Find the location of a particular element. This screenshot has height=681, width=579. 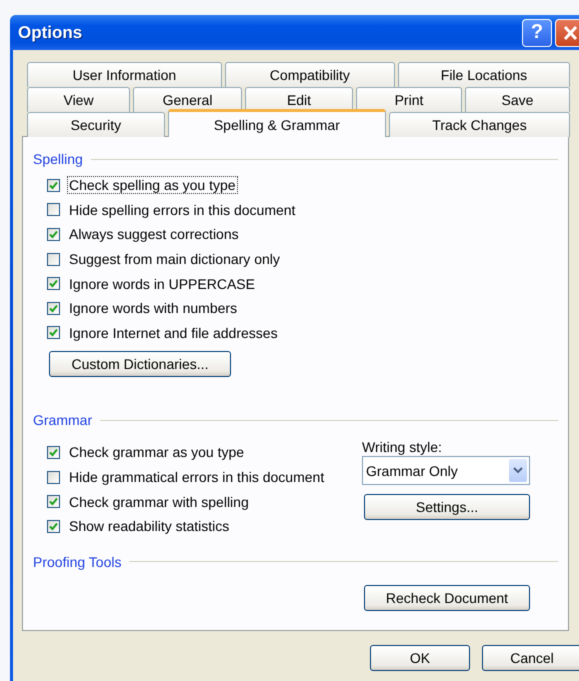

tab: User Information is located at coordinates (124, 74).